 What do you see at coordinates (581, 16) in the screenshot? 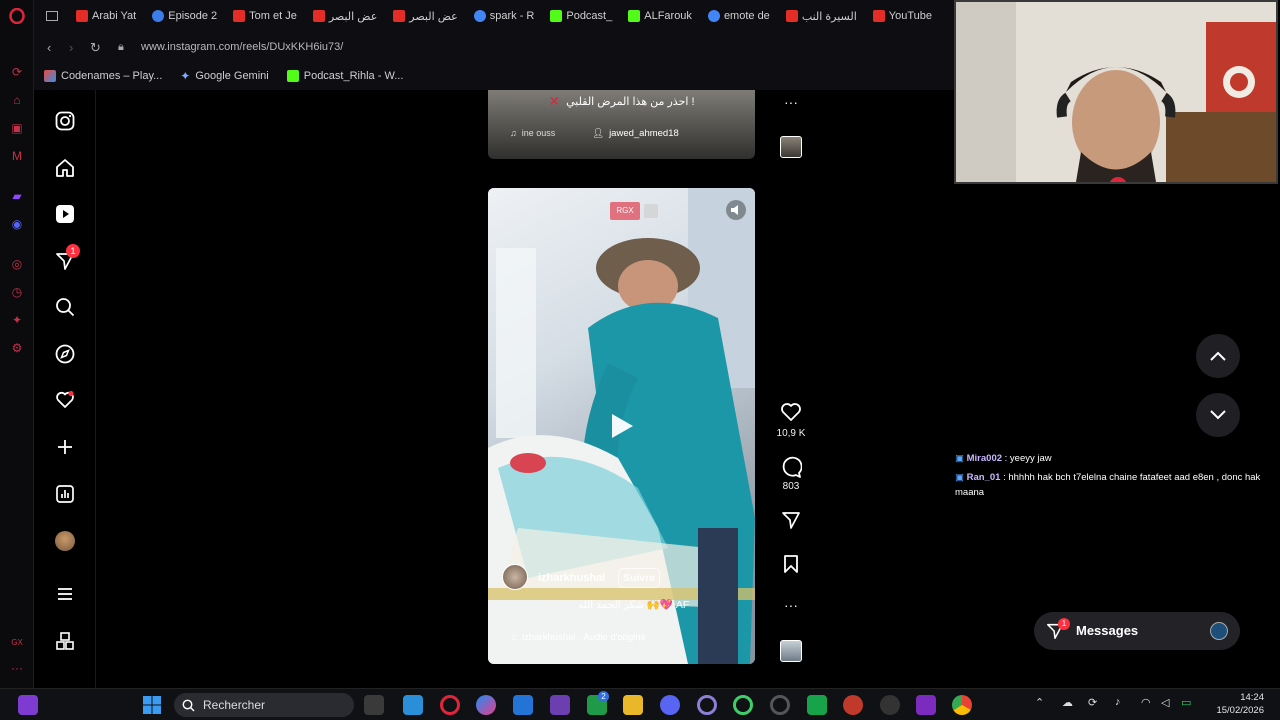
I see `tab-6: Podcast_` at bounding box center [581, 16].